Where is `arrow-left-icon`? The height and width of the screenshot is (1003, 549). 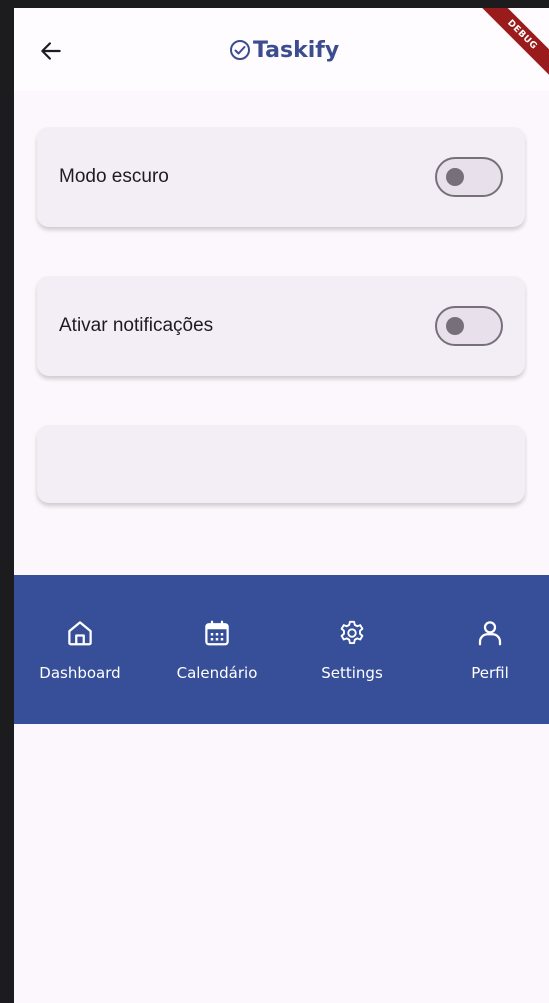
arrow-left-icon is located at coordinates (51, 51).